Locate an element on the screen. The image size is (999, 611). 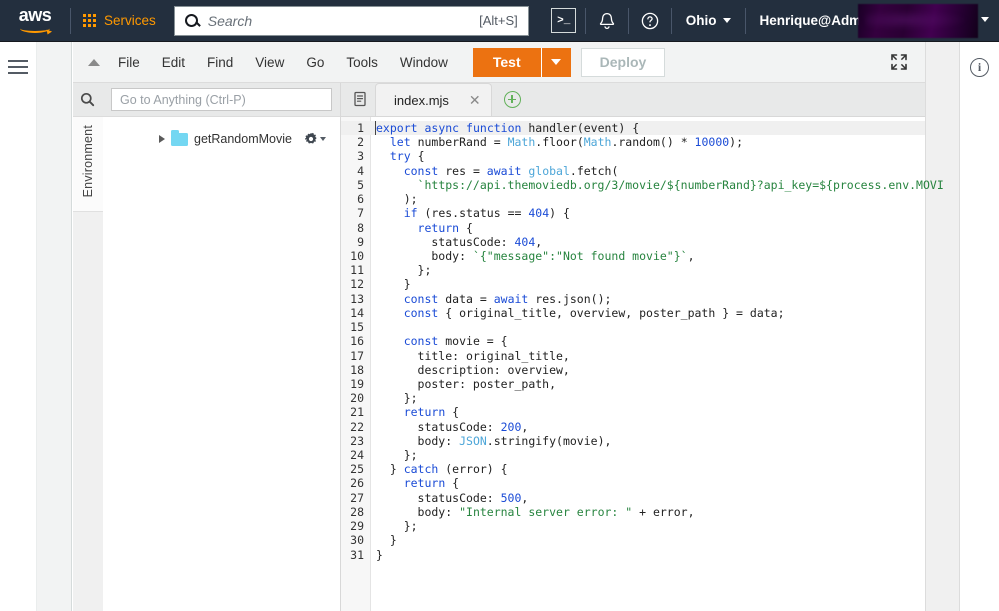
code-line: const data = await res.json(); is located at coordinates (507, 298).